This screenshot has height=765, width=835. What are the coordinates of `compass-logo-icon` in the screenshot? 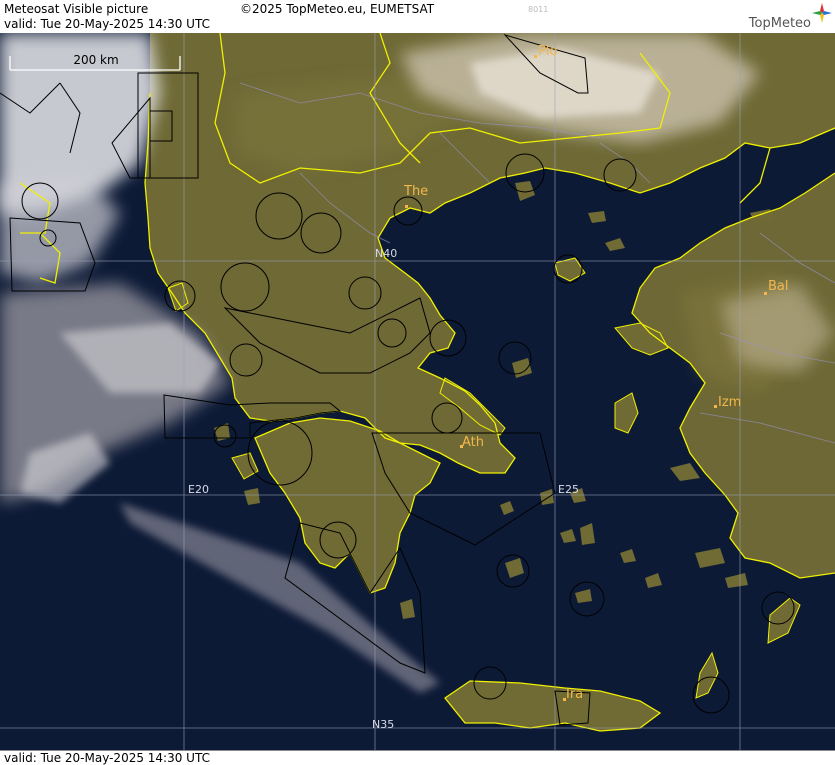 It's located at (822, 13).